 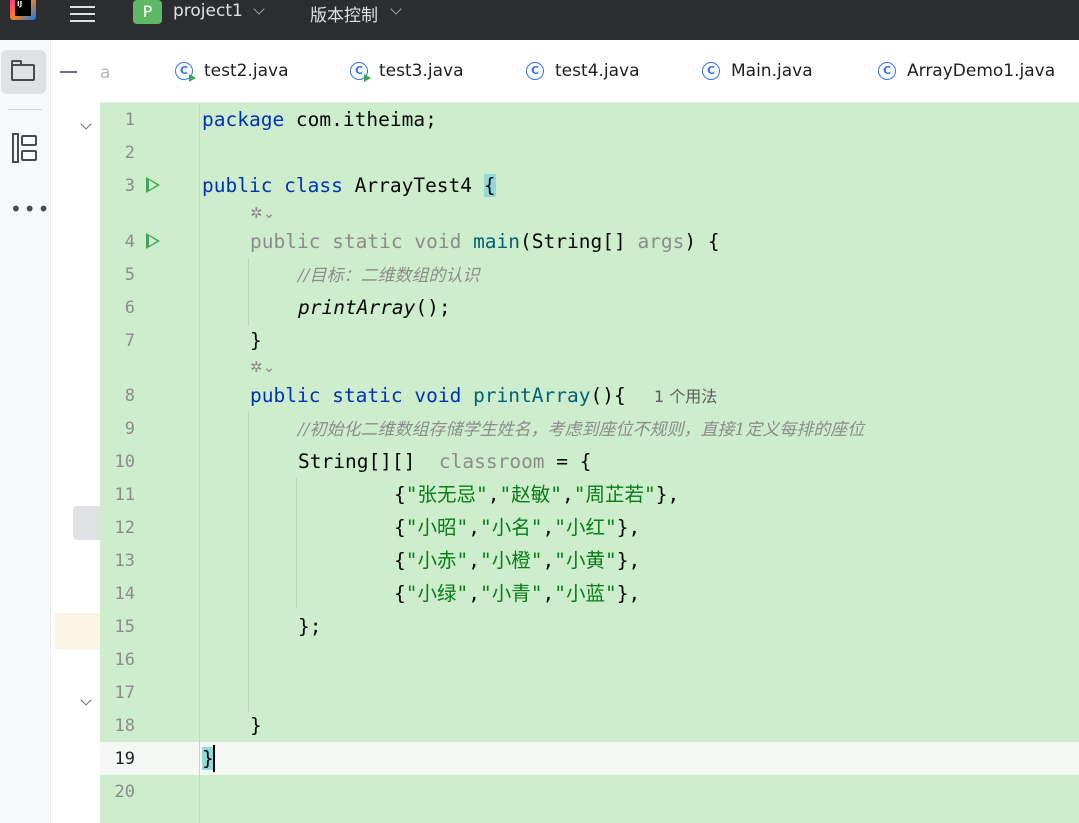 I want to click on code-array-row: {"小昭","小名","小红"},, so click(x=517, y=527).